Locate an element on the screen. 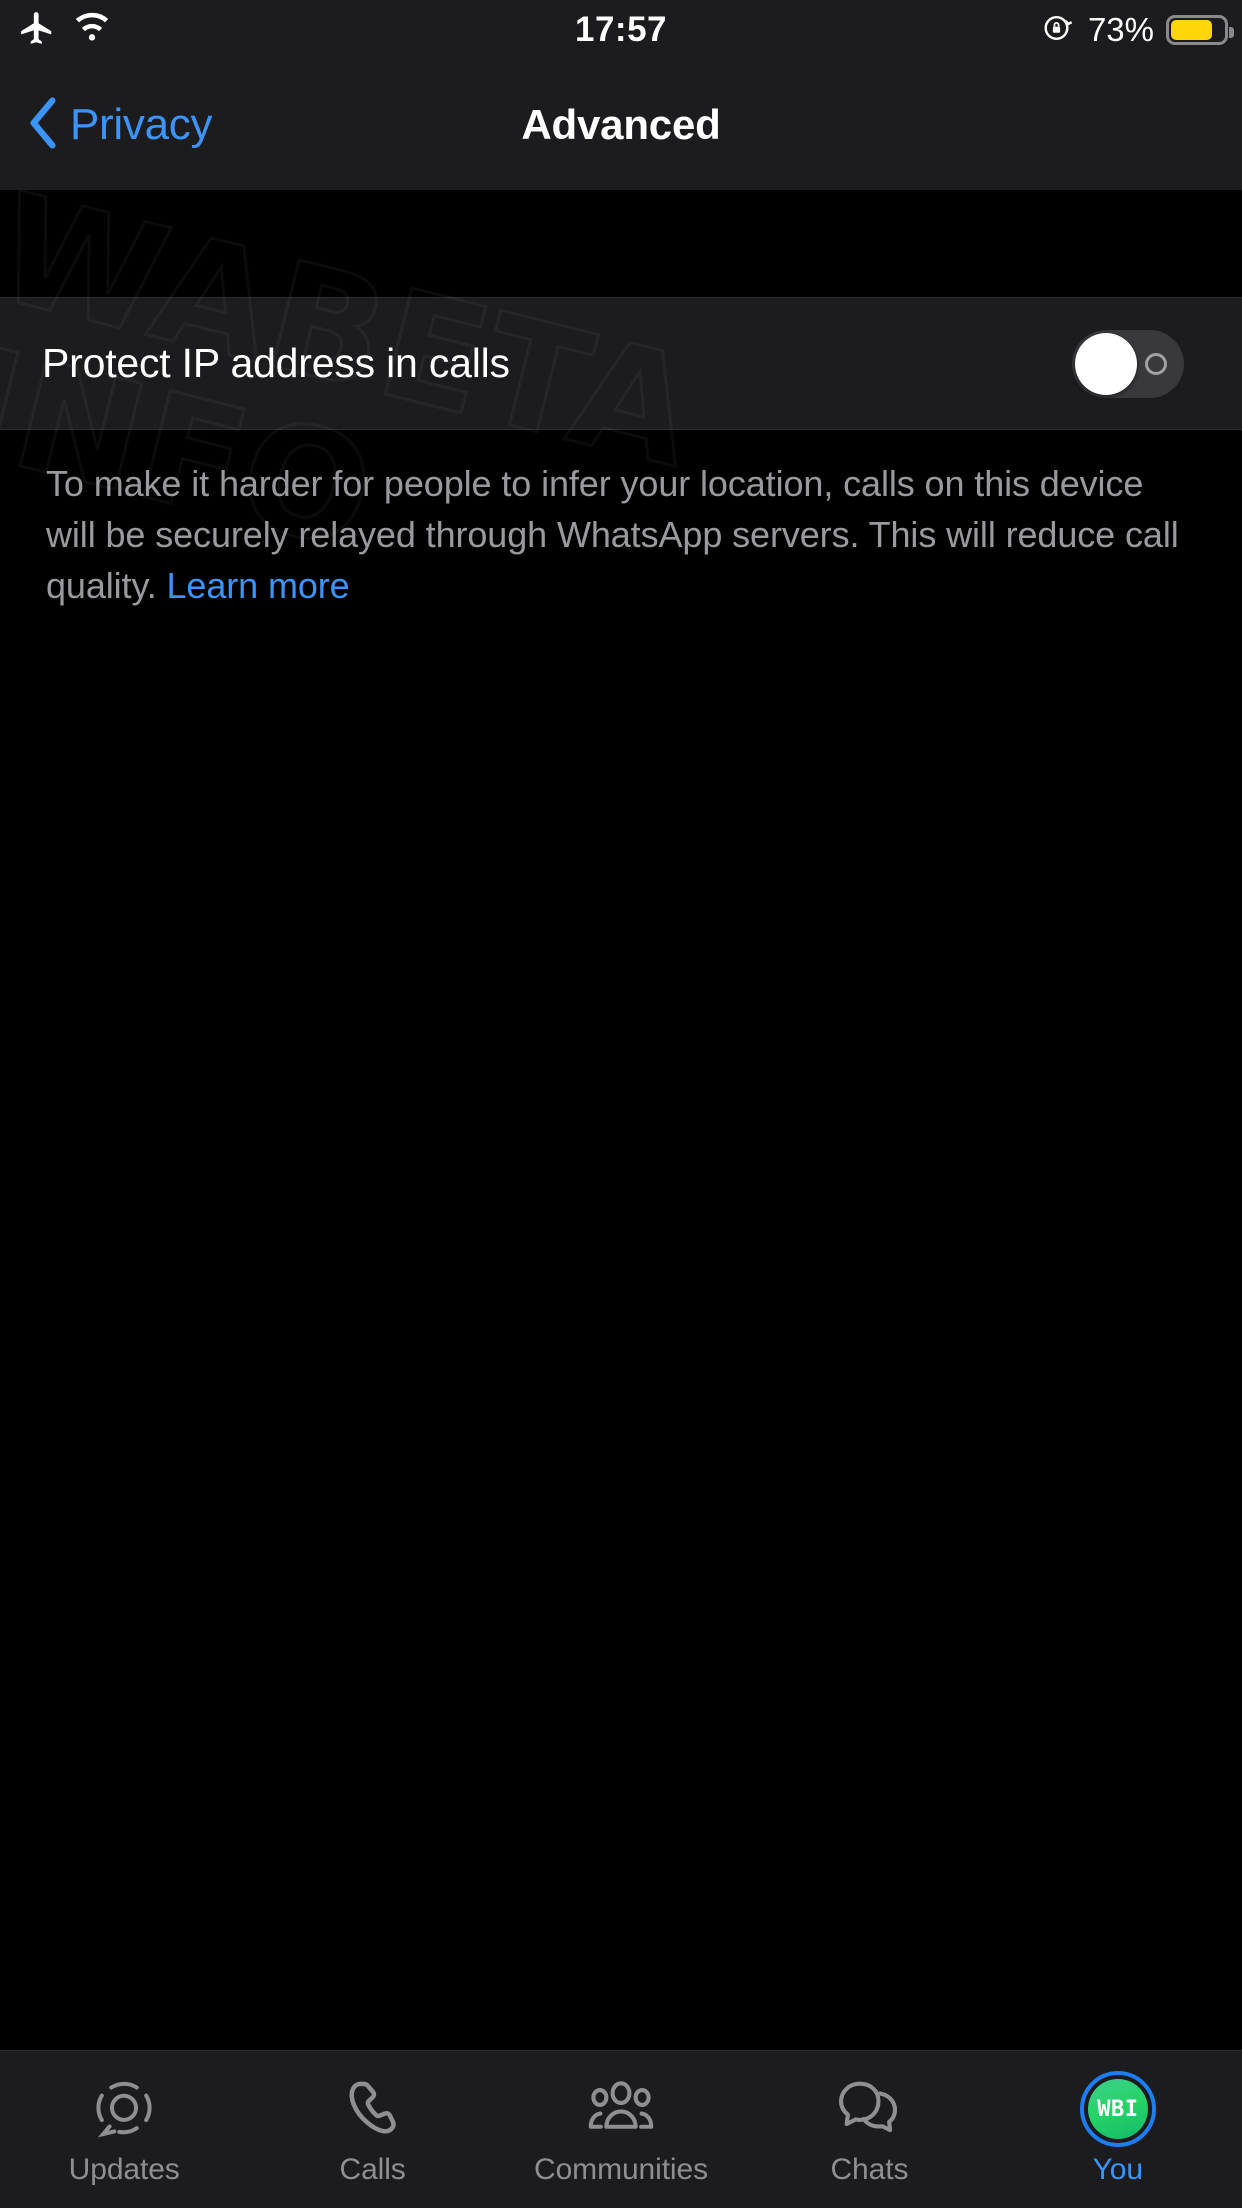 Image resolution: width=1242 pixels, height=2208 pixels. rotation-lock-icon is located at coordinates (1058, 30).